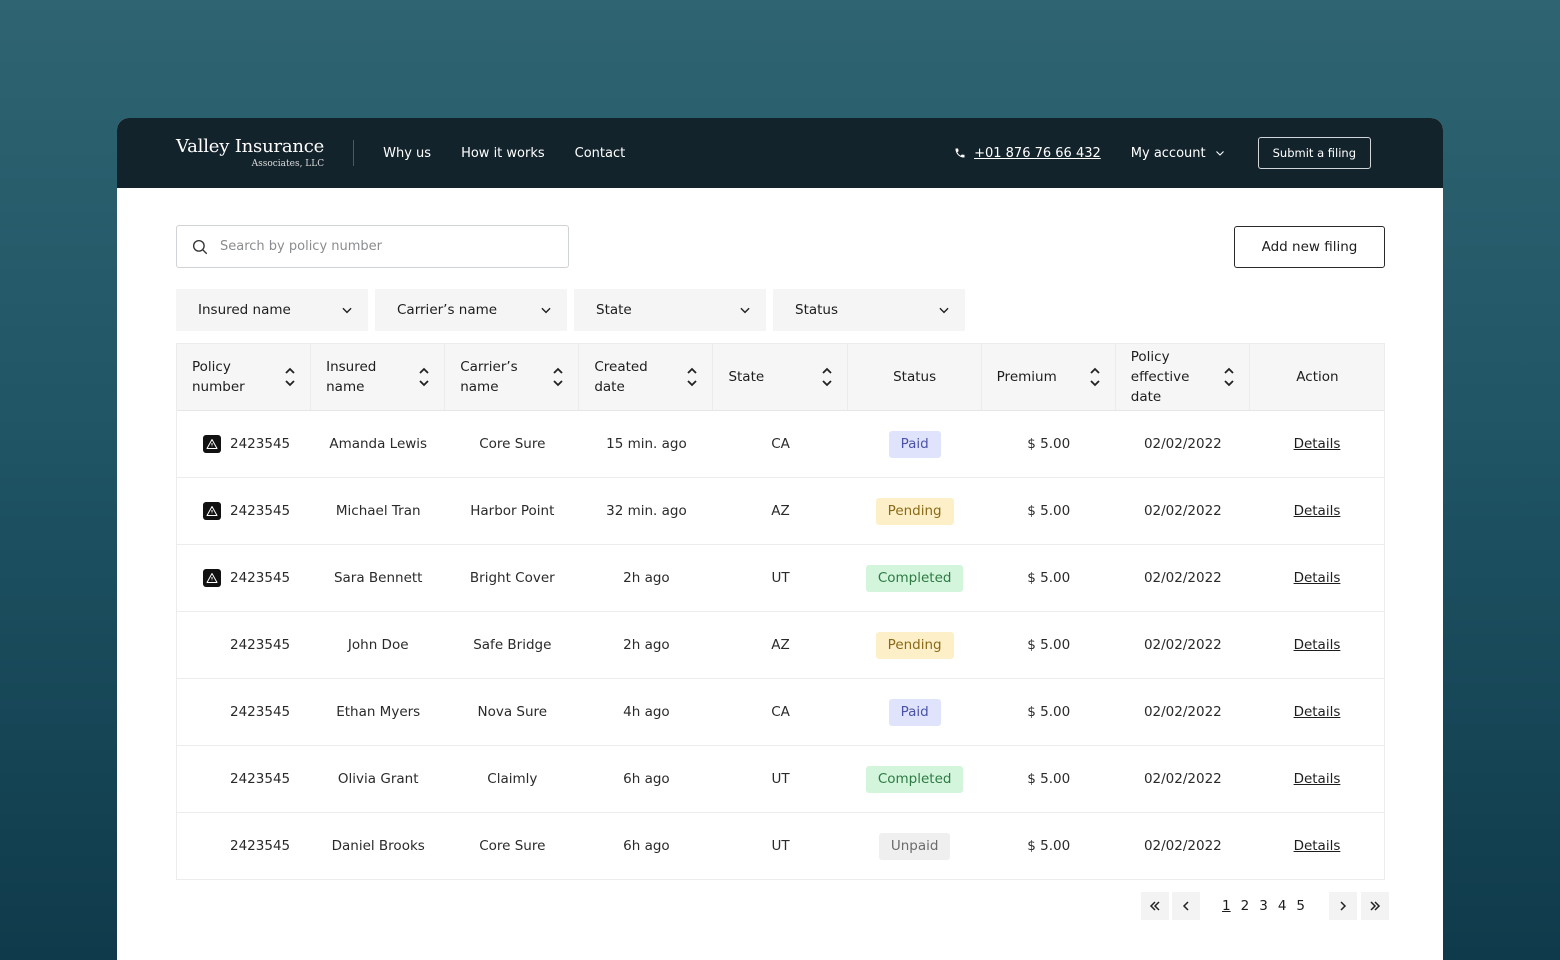  I want to click on search-input: Search by policy number, so click(372, 246).